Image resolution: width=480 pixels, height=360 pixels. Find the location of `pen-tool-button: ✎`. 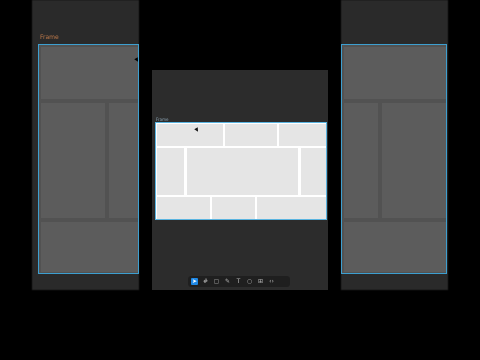

pen-tool-button: ✎ is located at coordinates (227, 281).